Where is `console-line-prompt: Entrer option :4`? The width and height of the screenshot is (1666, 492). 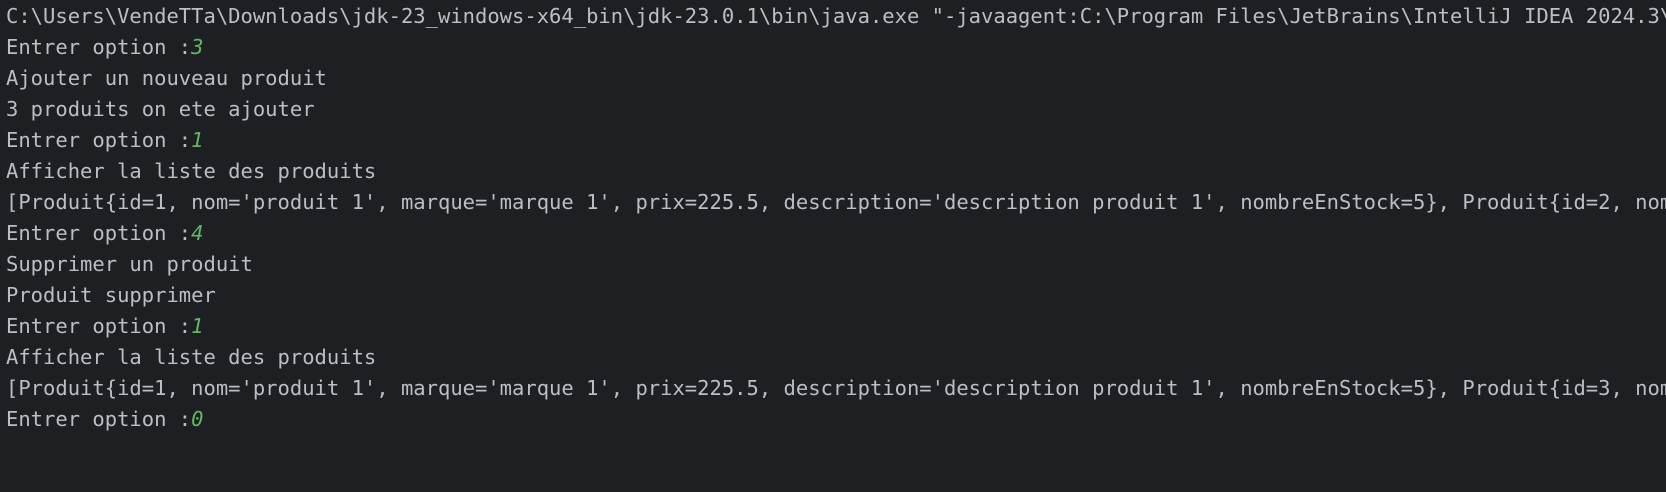
console-line-prompt: Entrer option :4 is located at coordinates (104, 233).